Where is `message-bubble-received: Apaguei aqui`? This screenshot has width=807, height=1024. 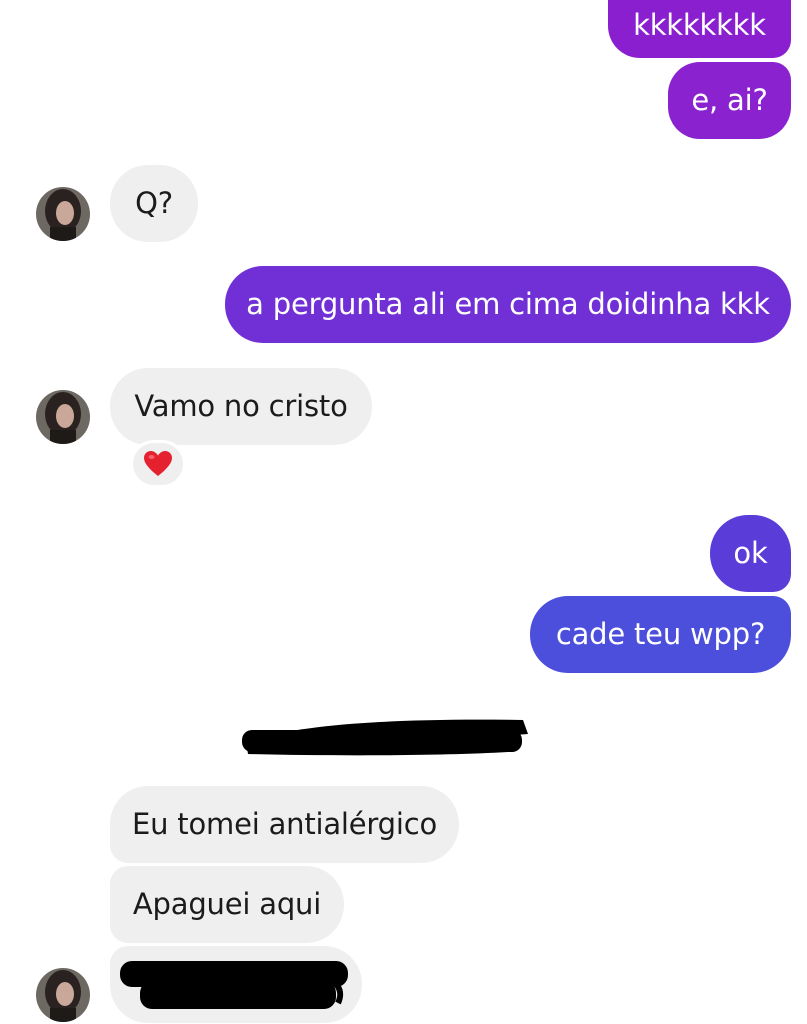
message-bubble-received: Apaguei aqui is located at coordinates (227, 904).